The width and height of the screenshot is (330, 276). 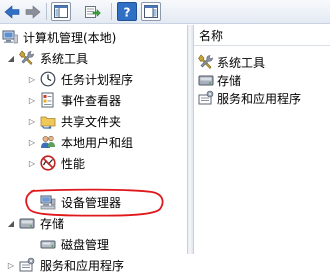 What do you see at coordinates (48, 142) in the screenshot?
I see `users-icon` at bounding box center [48, 142].